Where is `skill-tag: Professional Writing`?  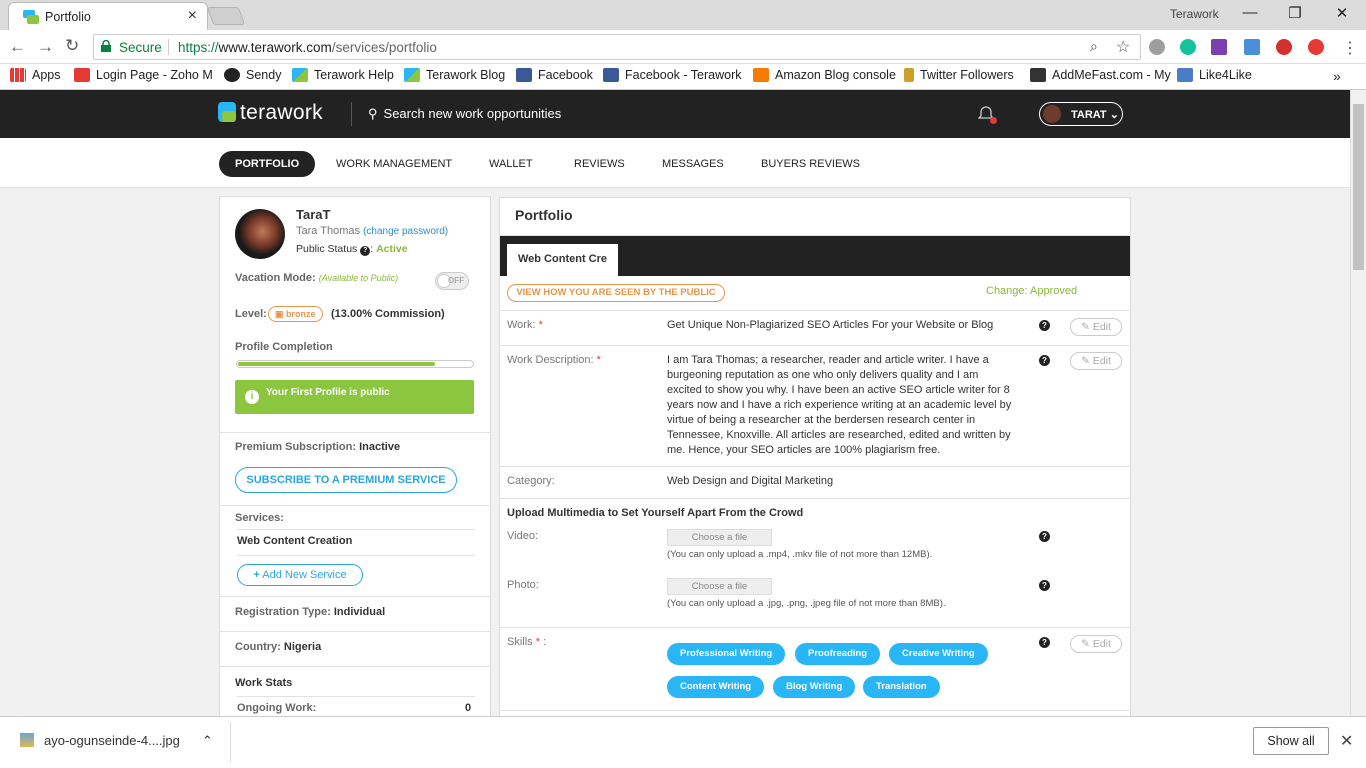 skill-tag: Professional Writing is located at coordinates (726, 654).